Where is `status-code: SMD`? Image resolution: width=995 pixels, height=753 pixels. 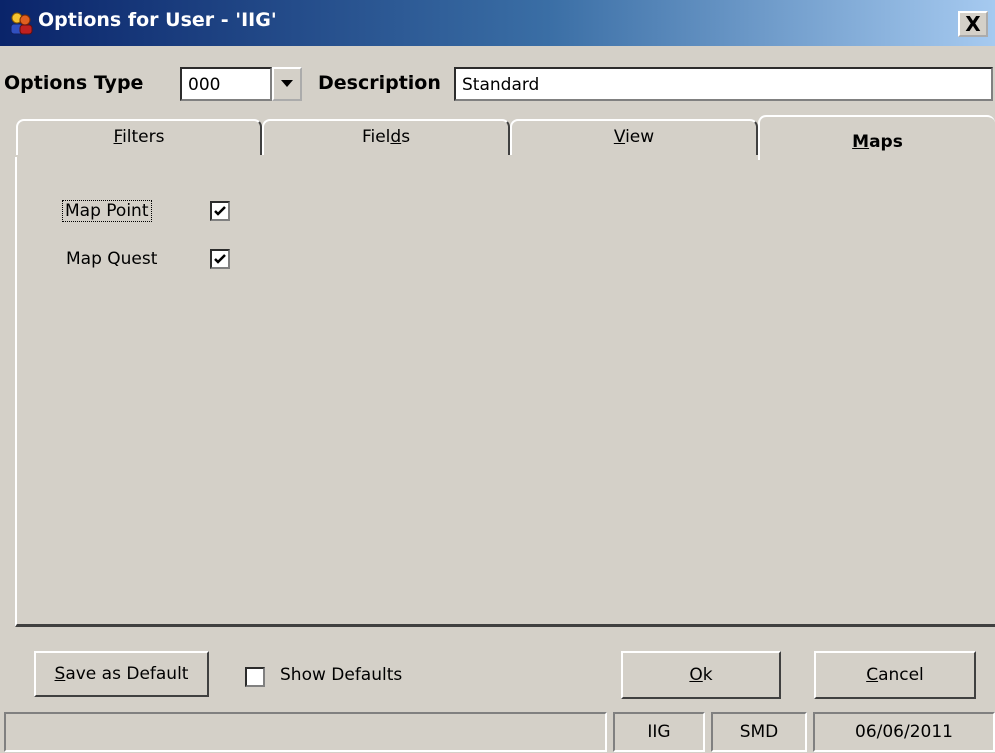
status-code: SMD is located at coordinates (759, 732).